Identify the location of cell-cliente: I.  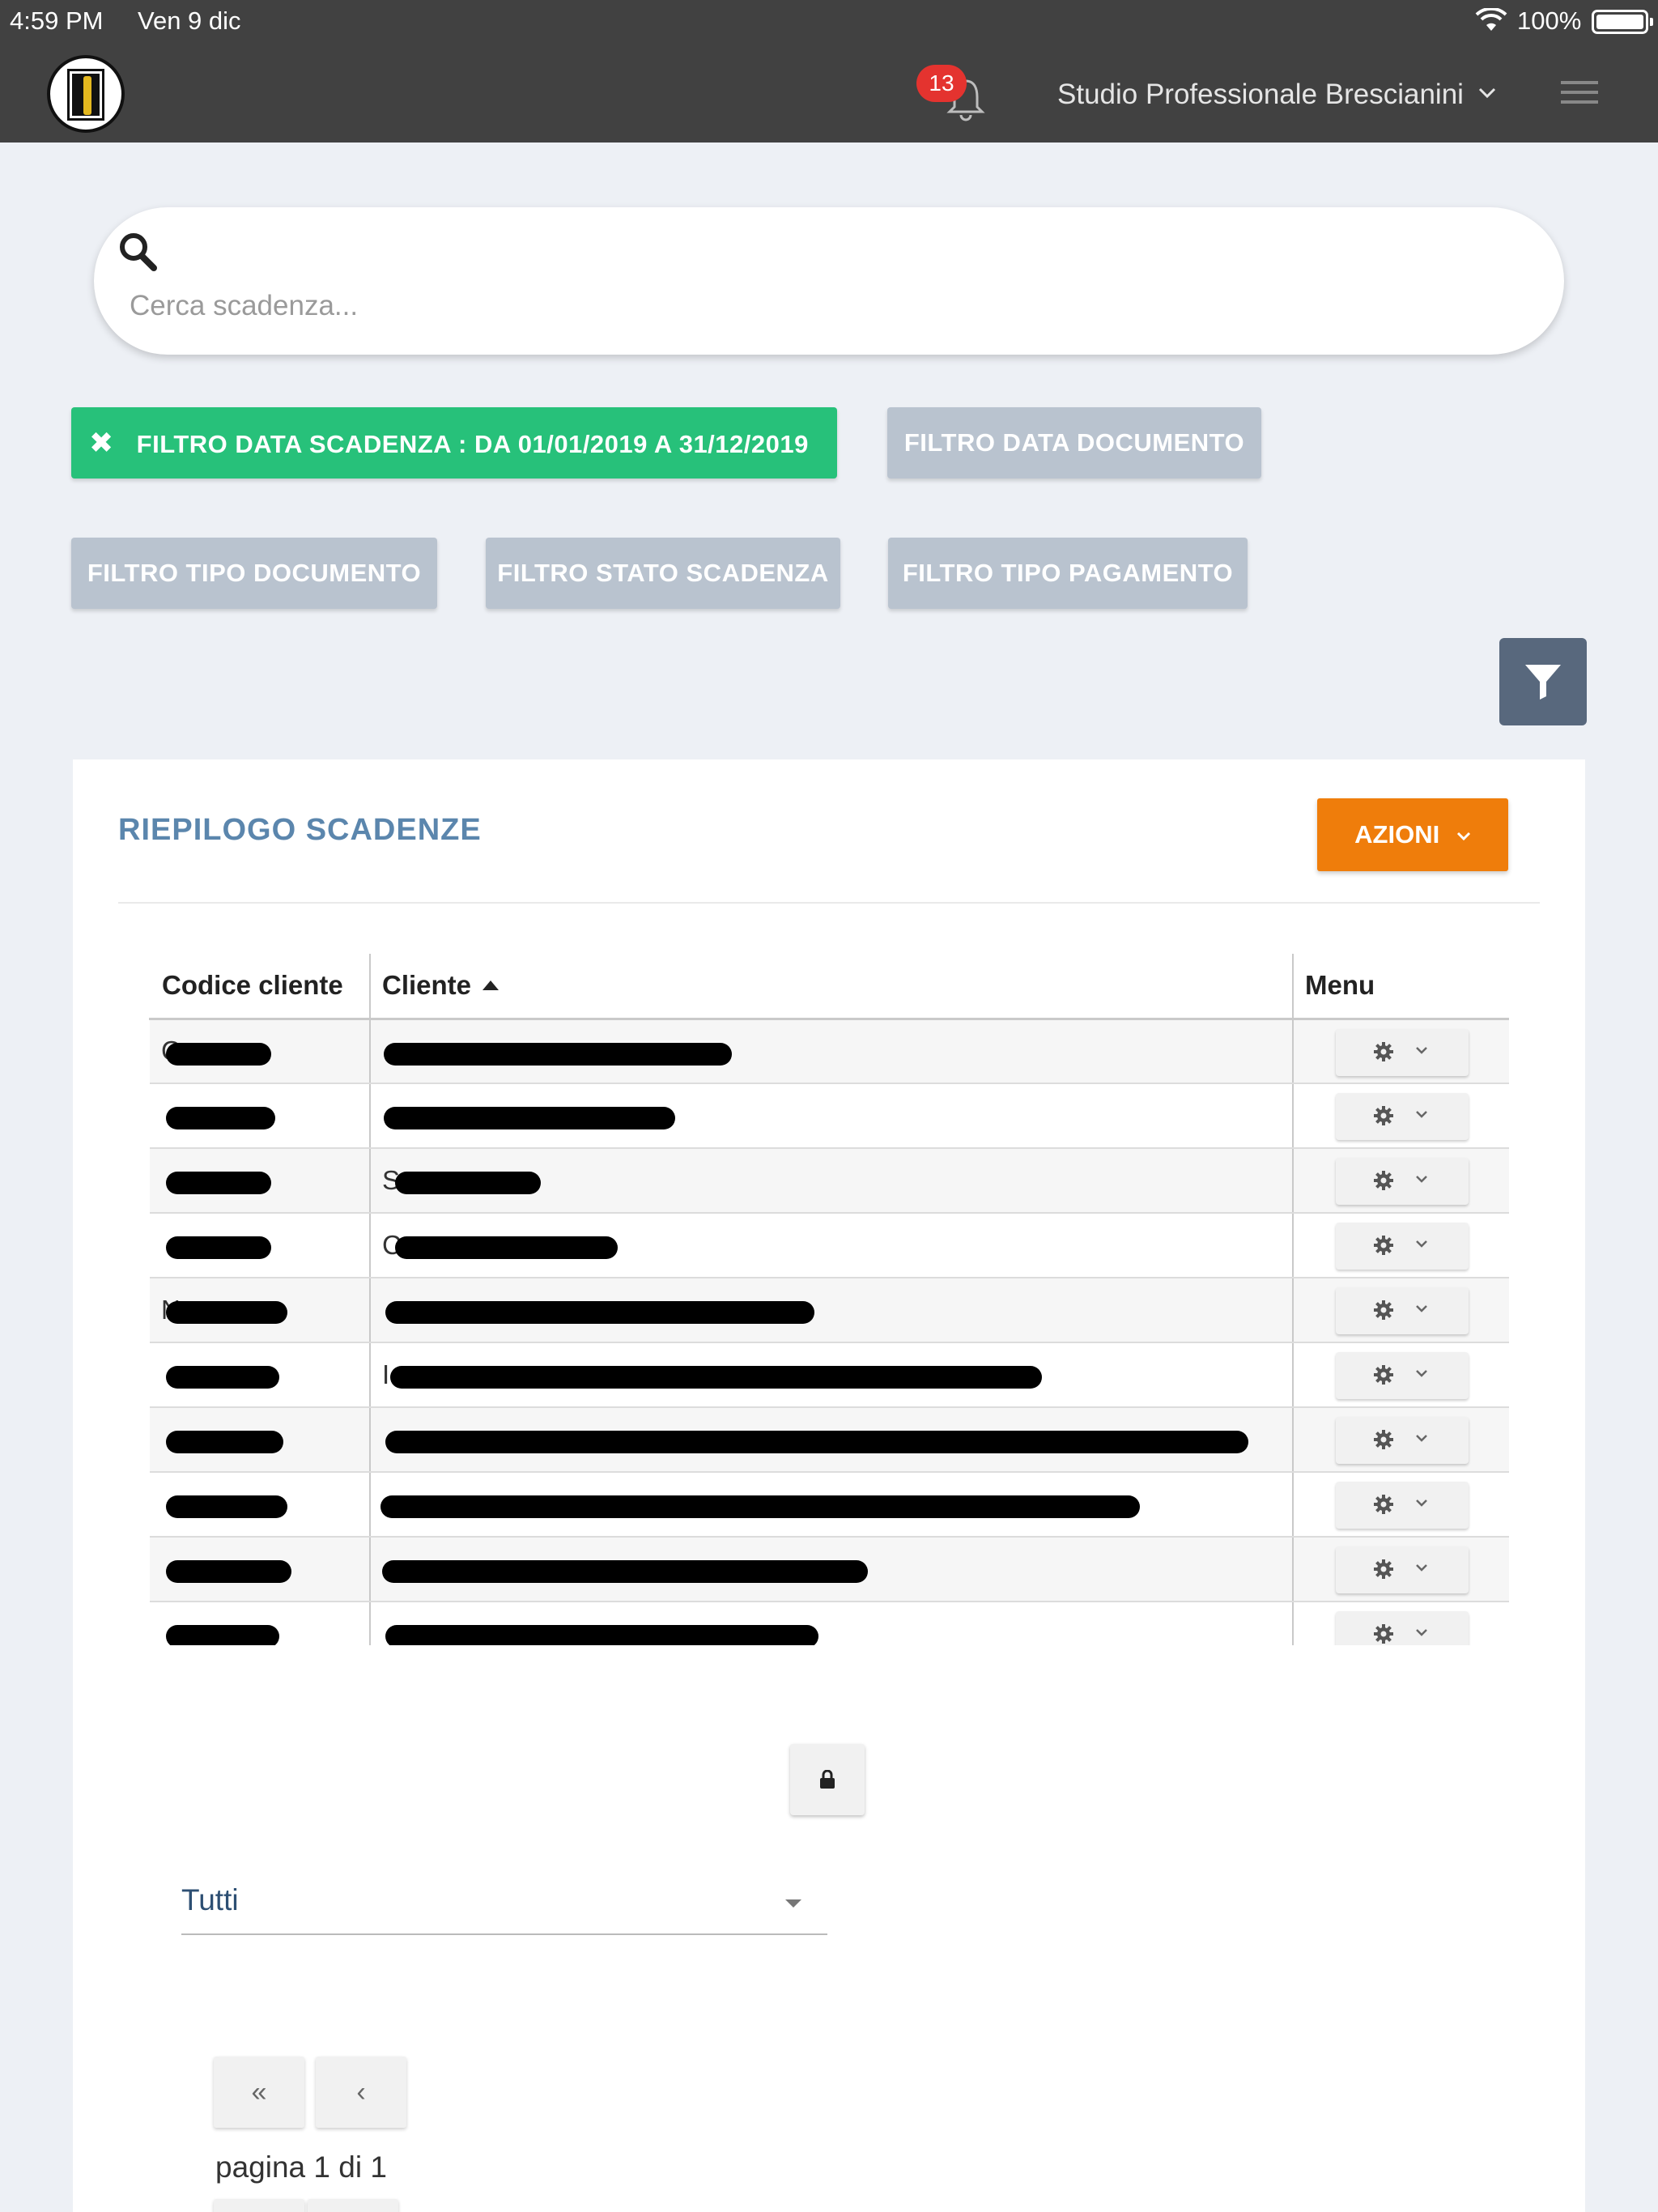
(831, 1375).